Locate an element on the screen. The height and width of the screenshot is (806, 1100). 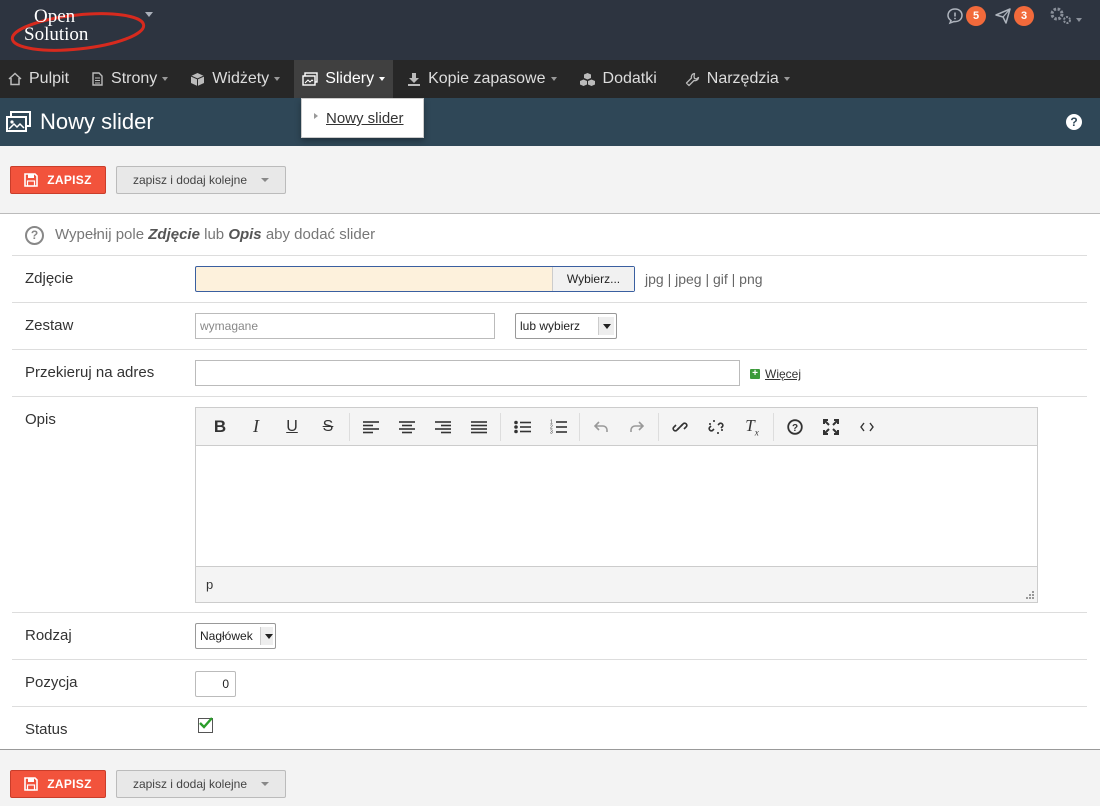
link-button is located at coordinates (680, 427).